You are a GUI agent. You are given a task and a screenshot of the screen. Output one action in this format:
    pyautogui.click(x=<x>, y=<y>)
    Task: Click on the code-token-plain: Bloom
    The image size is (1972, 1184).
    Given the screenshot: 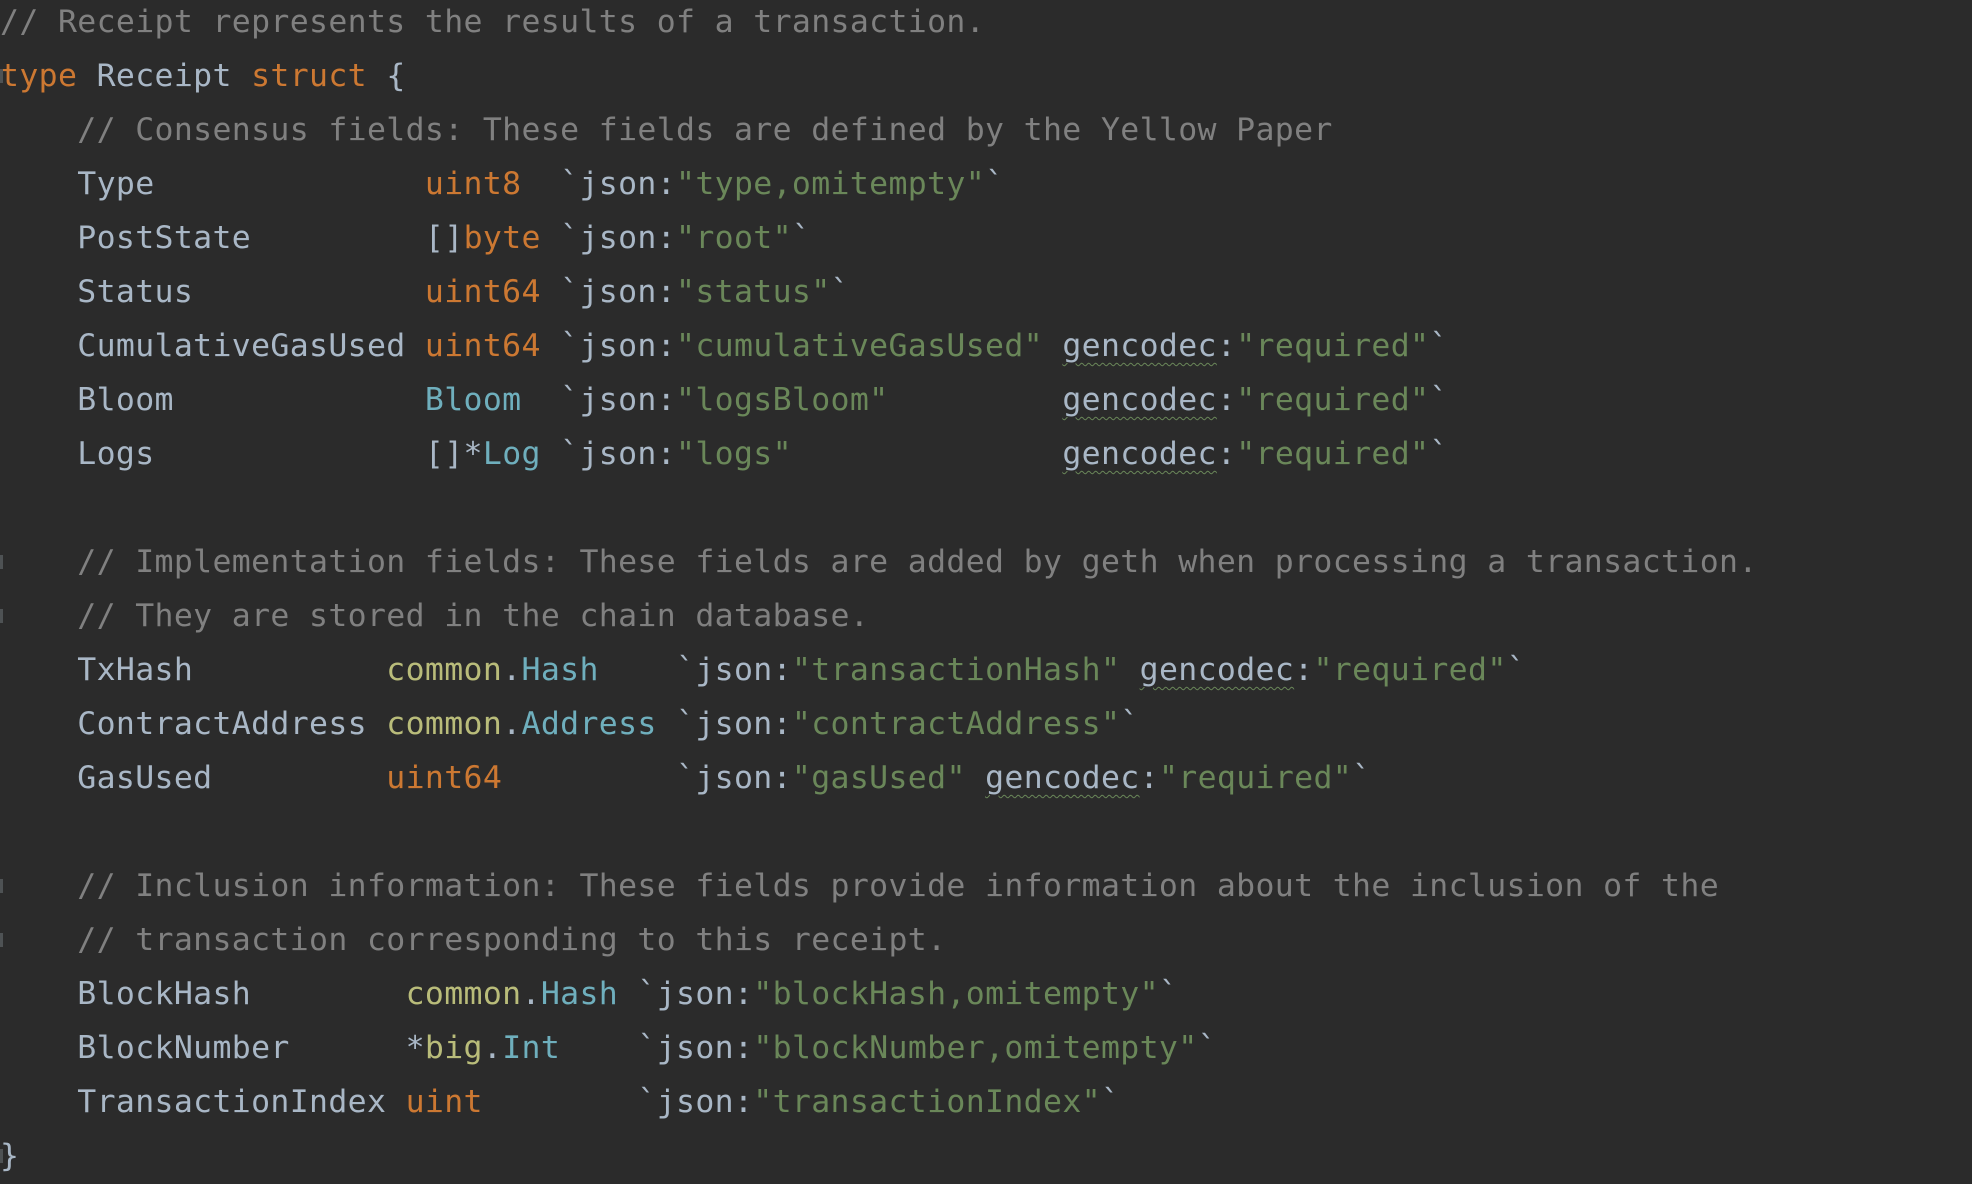 What is the action you would take?
    pyautogui.click(x=212, y=400)
    